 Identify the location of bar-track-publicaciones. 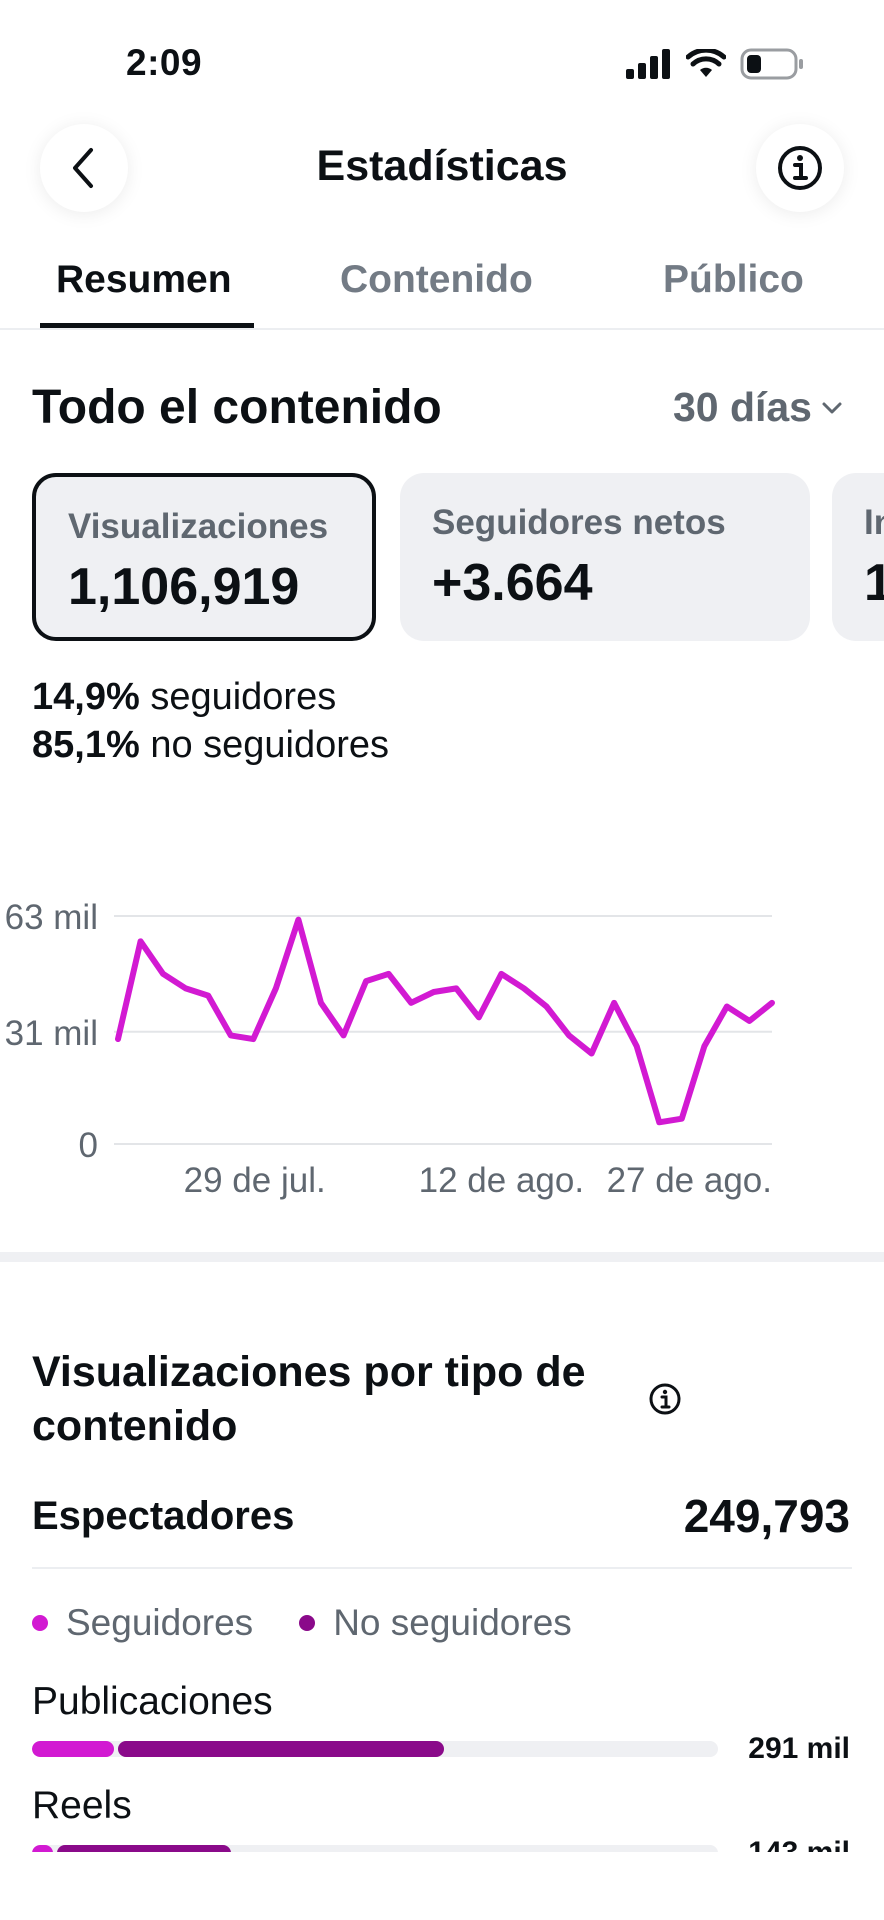
(375, 1749).